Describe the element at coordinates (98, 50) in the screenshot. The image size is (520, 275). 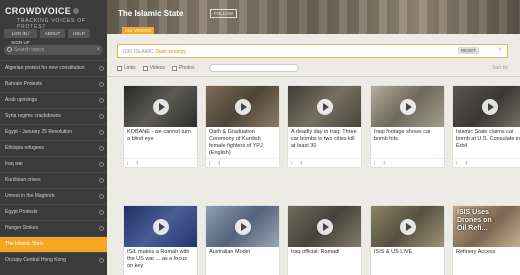
I see `clear-icon: ×` at that location.